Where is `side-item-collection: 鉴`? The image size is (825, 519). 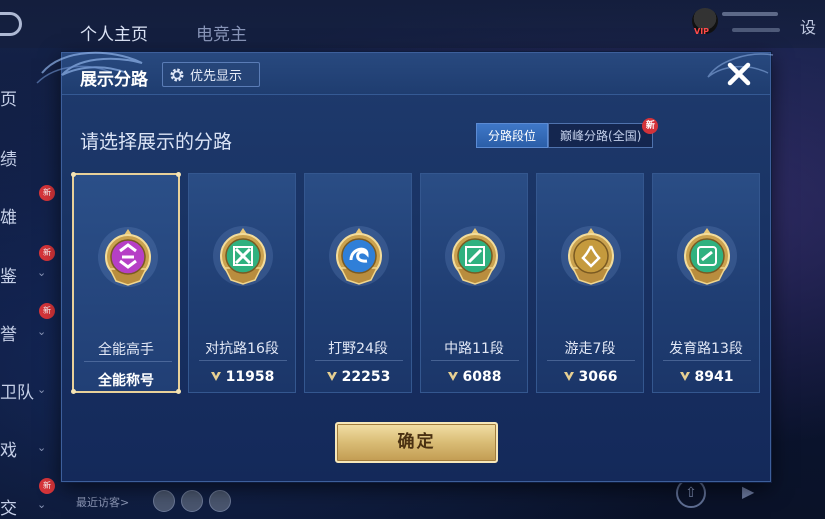
side-item-collection: 鉴 is located at coordinates (8, 274).